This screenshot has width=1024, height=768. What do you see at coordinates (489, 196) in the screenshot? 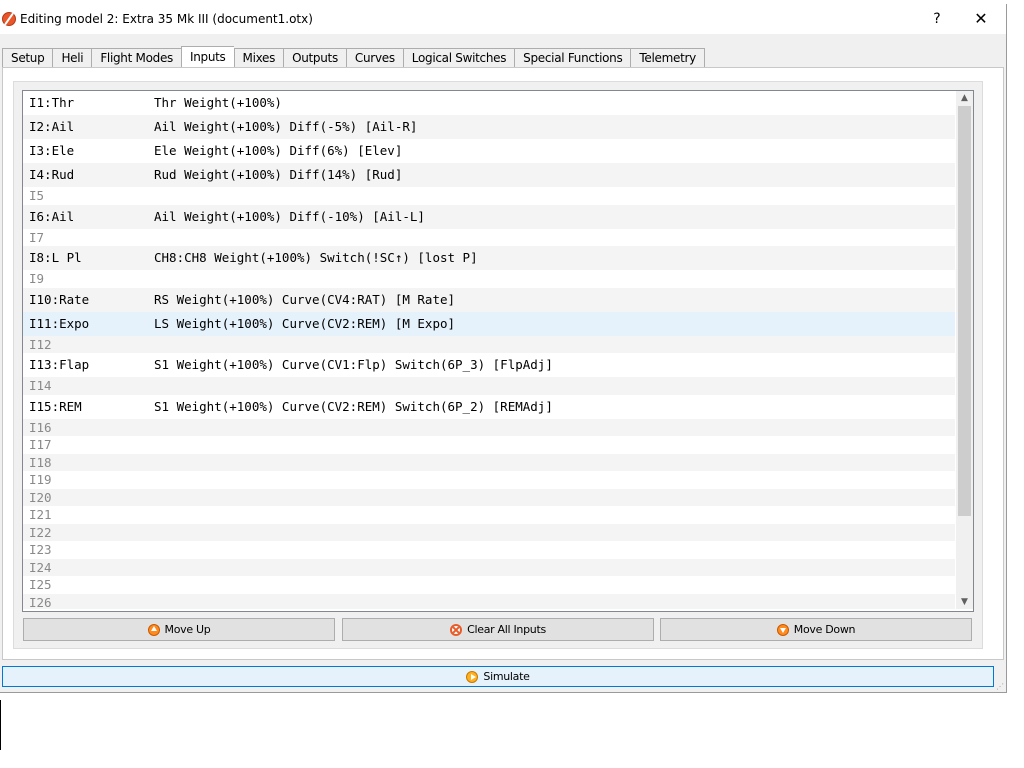
I see `input-row: I5` at bounding box center [489, 196].